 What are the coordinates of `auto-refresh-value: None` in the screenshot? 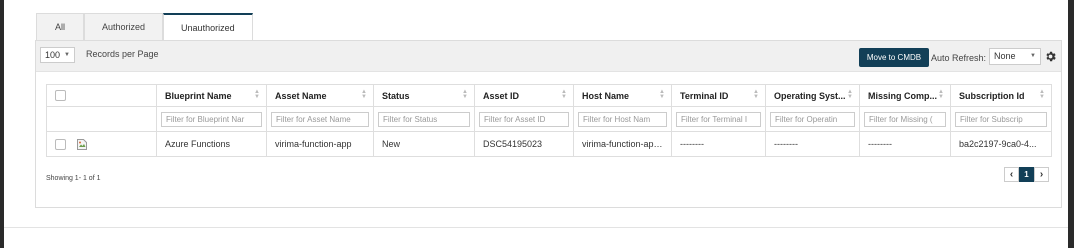 It's located at (1005, 56).